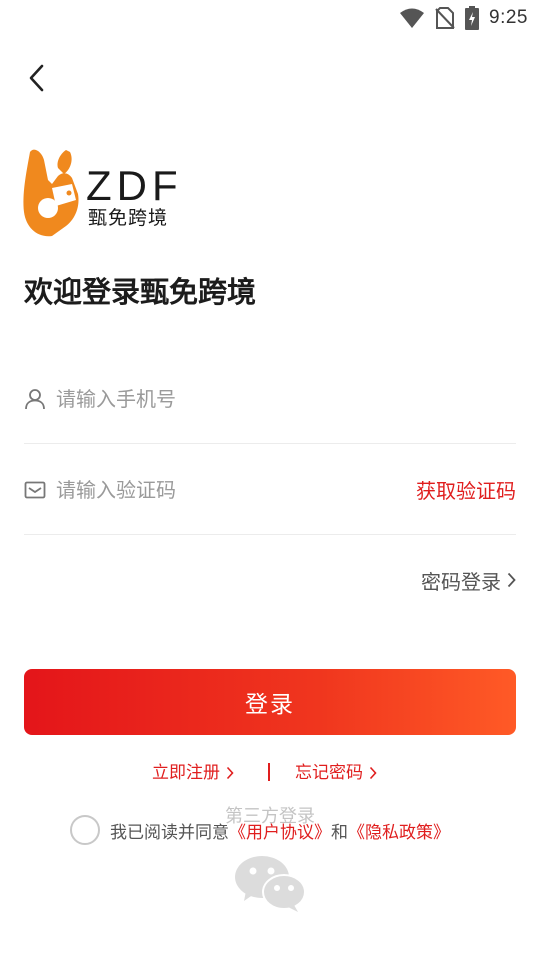 The image size is (540, 960). What do you see at coordinates (466, 489) in the screenshot?
I see `get-code-button: 获取验证码` at bounding box center [466, 489].